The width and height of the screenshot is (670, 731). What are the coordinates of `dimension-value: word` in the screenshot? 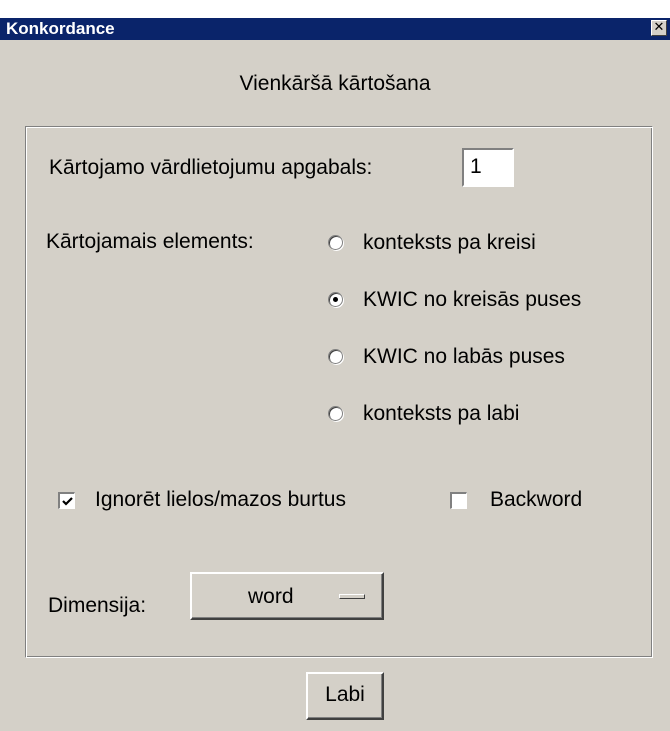 It's located at (271, 596).